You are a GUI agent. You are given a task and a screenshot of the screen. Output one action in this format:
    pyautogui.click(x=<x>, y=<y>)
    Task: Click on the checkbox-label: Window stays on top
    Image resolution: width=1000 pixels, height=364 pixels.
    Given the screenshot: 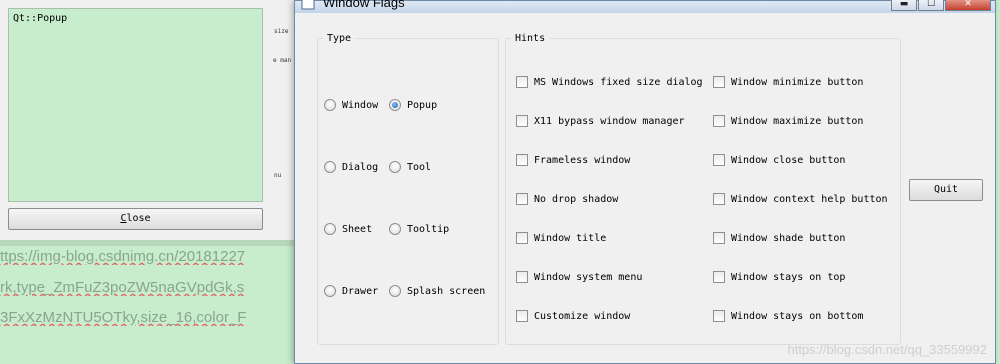 What is the action you would take?
    pyautogui.click(x=788, y=277)
    